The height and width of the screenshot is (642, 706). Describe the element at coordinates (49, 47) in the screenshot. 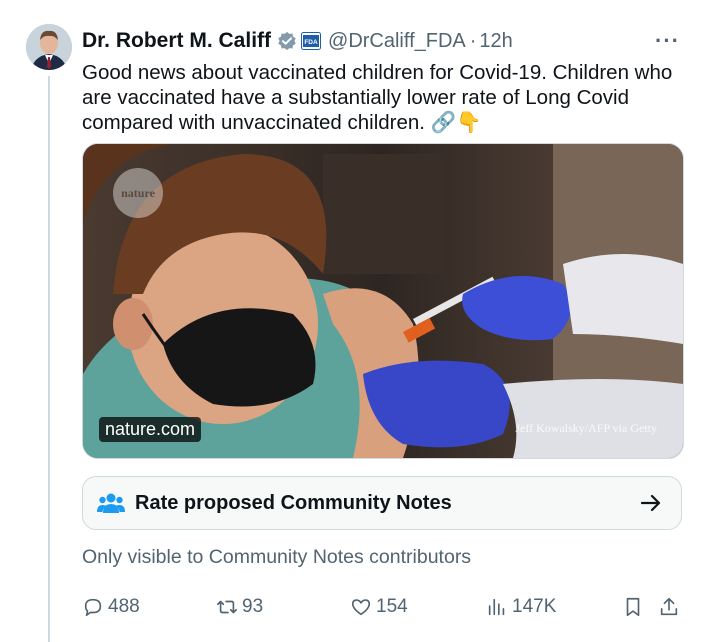

I see `avatar` at that location.